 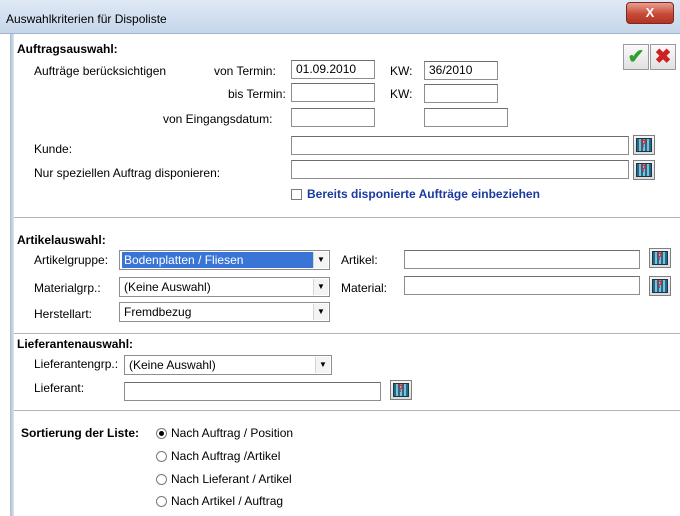 I want to click on lieferant-input, so click(x=252, y=391).